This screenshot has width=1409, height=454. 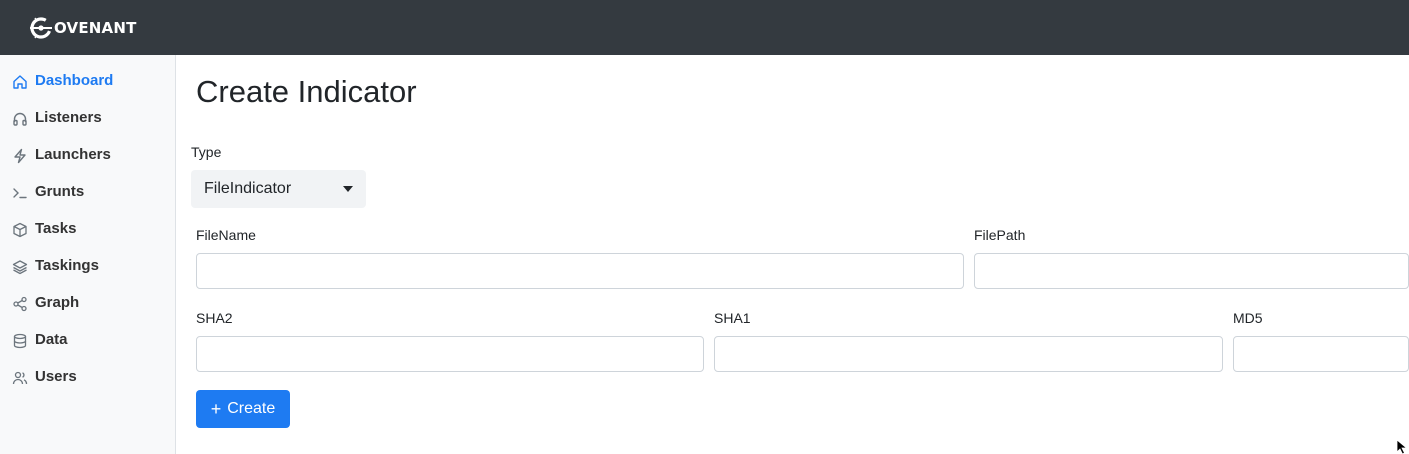 What do you see at coordinates (87, 303) in the screenshot?
I see `sidebar-item-graph: Graph` at bounding box center [87, 303].